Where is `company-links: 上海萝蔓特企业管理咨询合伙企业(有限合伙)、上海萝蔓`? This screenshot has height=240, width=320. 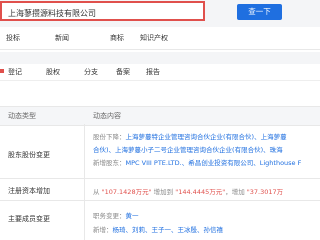 company-links: 上海萝蔓特企业管理咨询合伙企业(有限合伙)、上海萝蔓 is located at coordinates (206, 137).